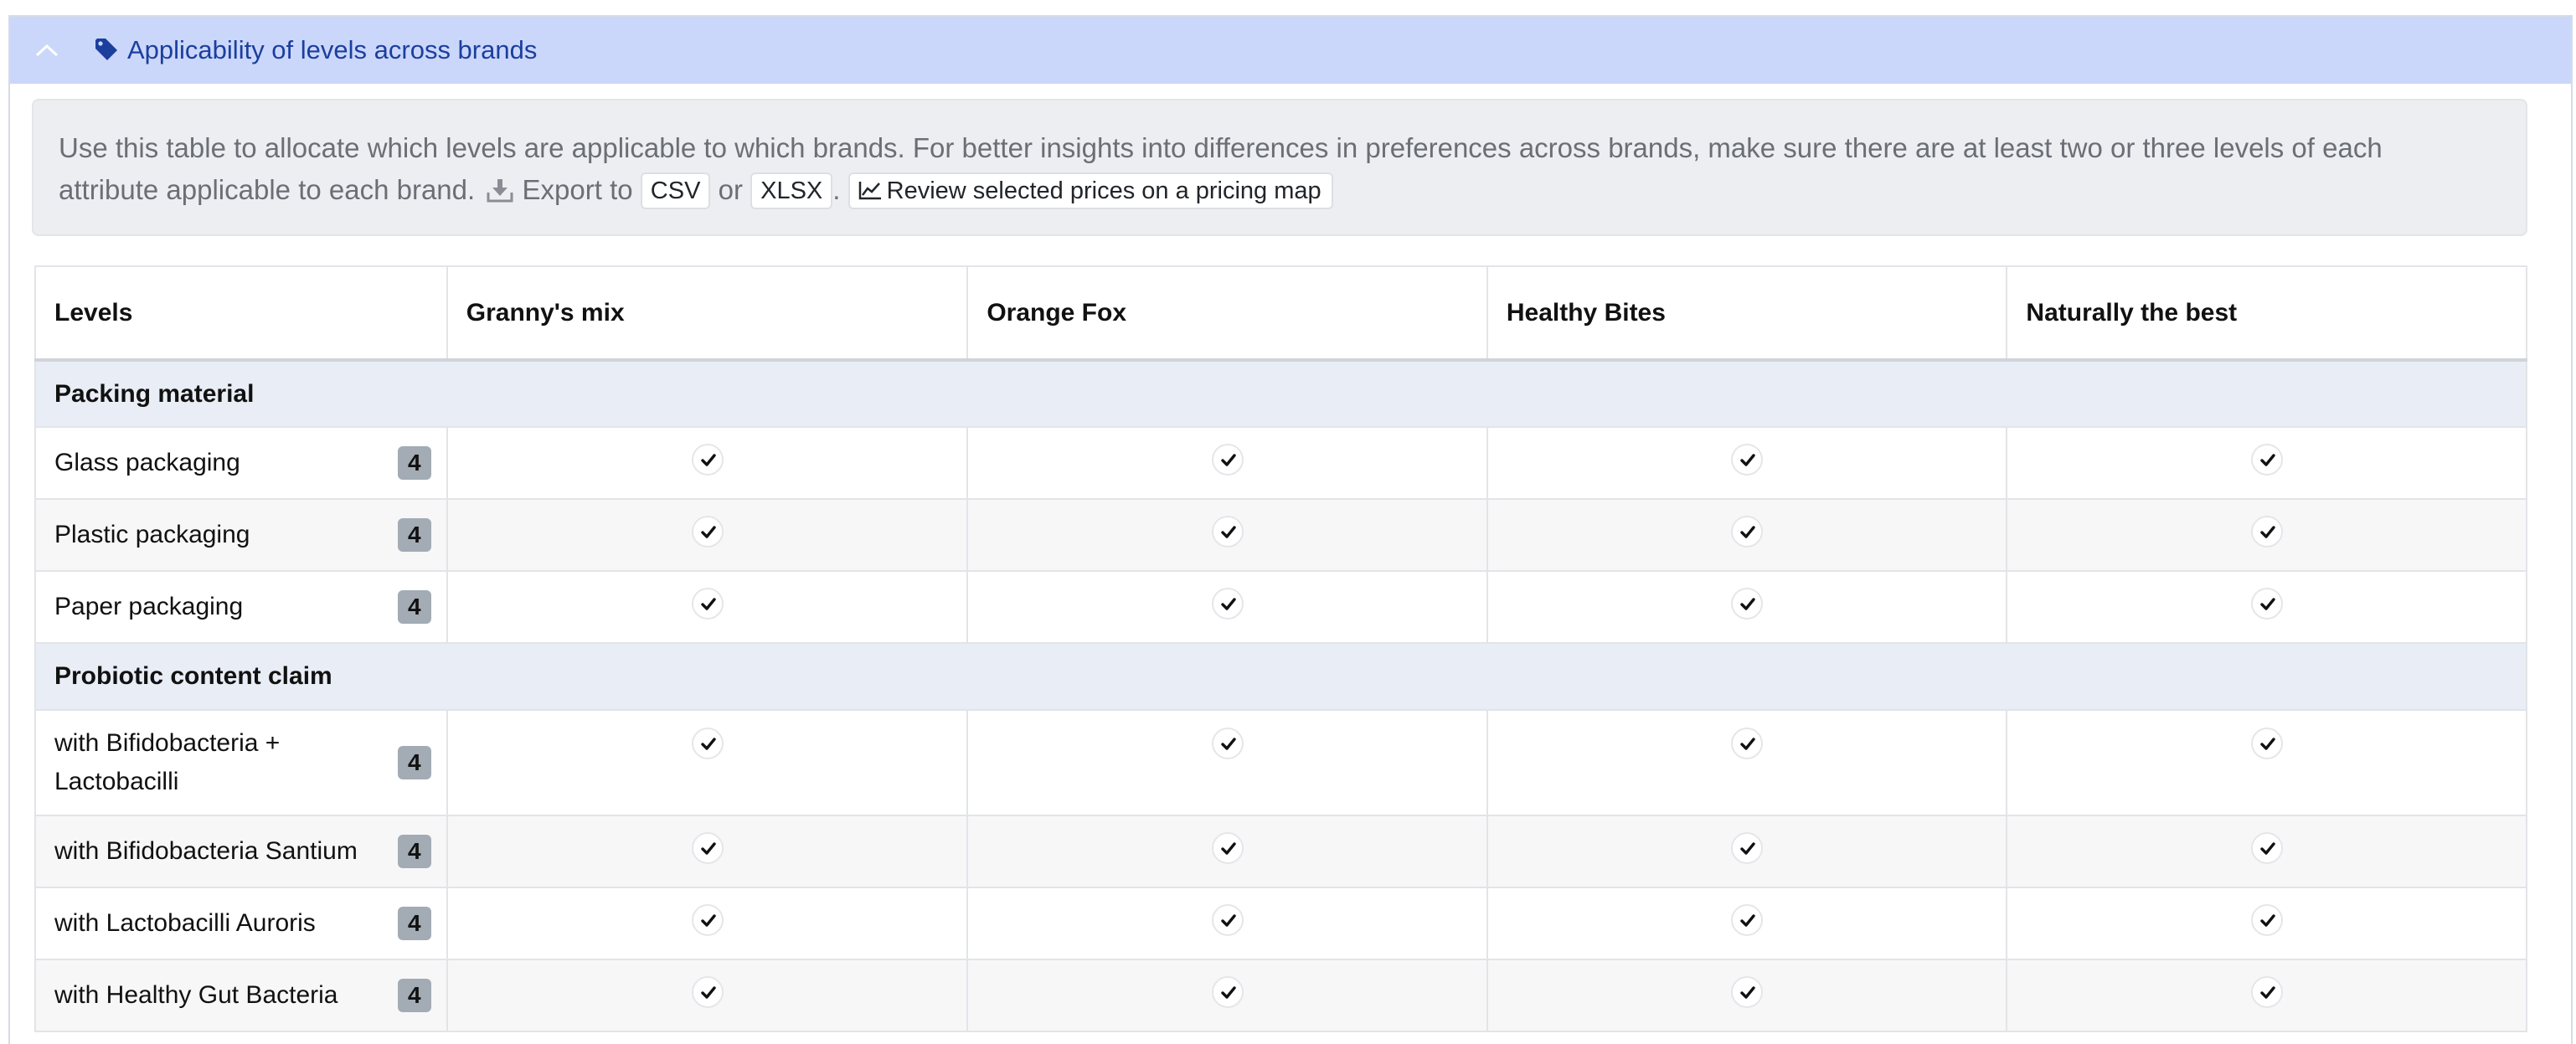 The width and height of the screenshot is (2576, 1044). Describe the element at coordinates (1280, 995) in the screenshot. I see `level-row: with Healthy Gut Bacteria 4` at that location.